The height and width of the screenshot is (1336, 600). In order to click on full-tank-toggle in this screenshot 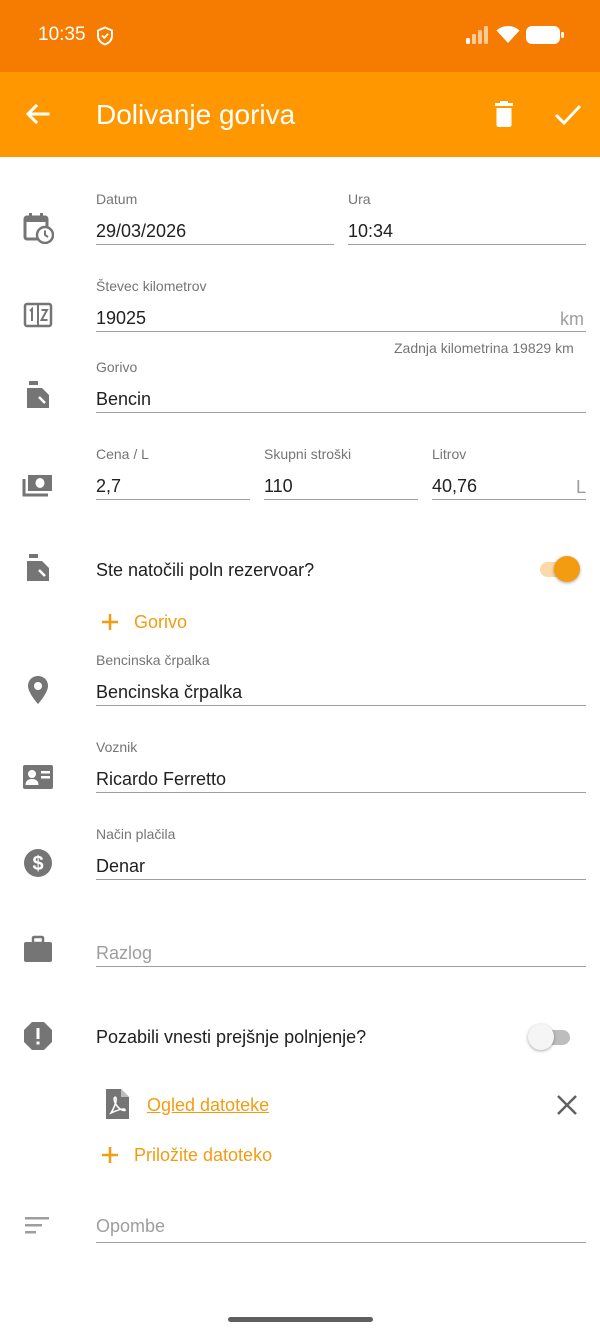, I will do `click(560, 569)`.